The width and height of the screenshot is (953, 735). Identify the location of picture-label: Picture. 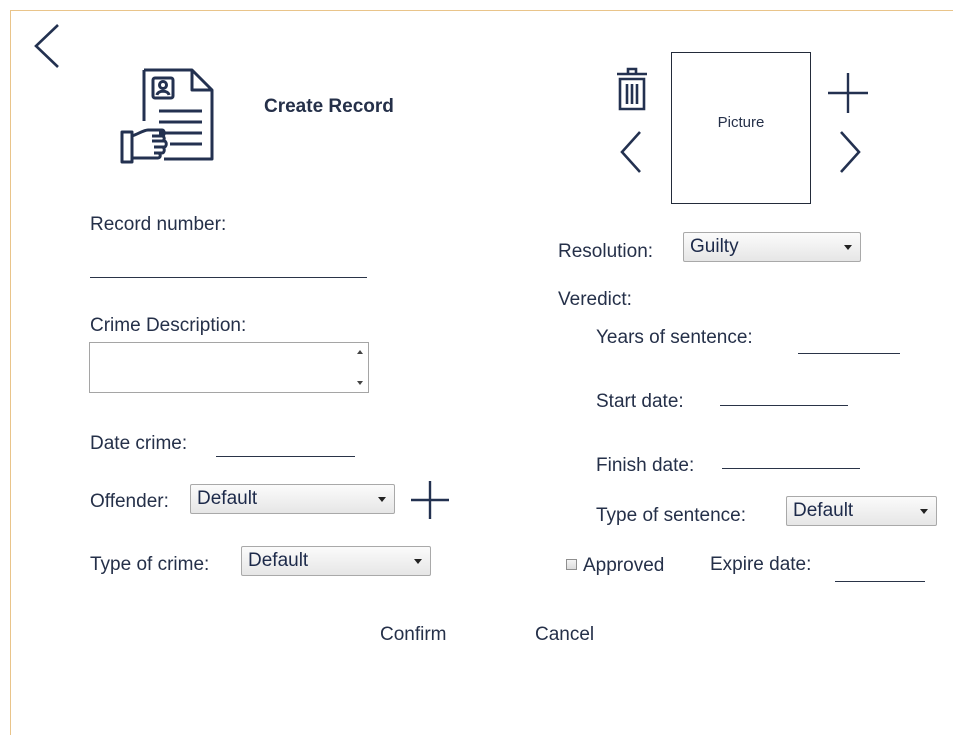
(741, 122).